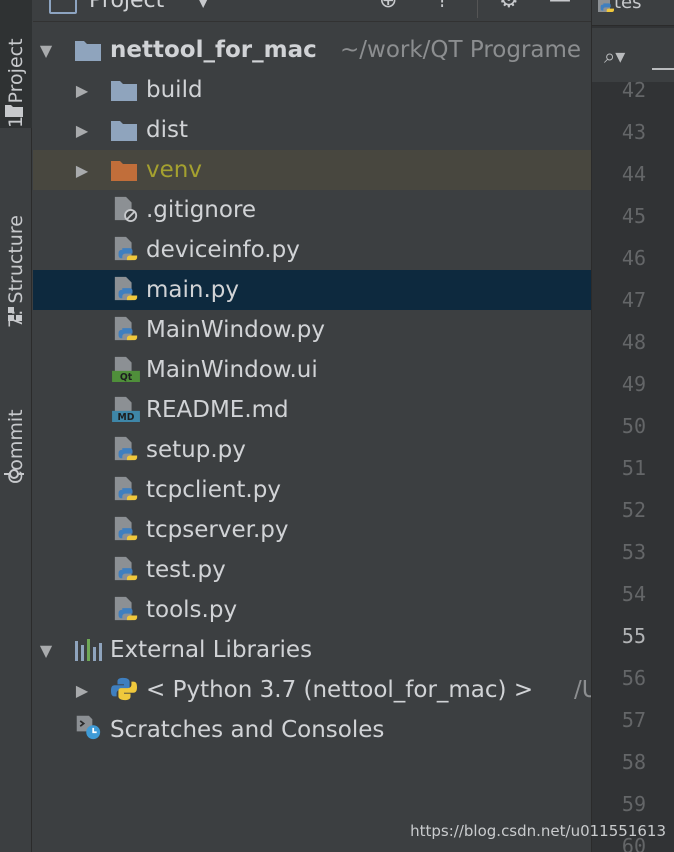  What do you see at coordinates (312, 90) in the screenshot?
I see `tree-row-build: ▶ build` at bounding box center [312, 90].